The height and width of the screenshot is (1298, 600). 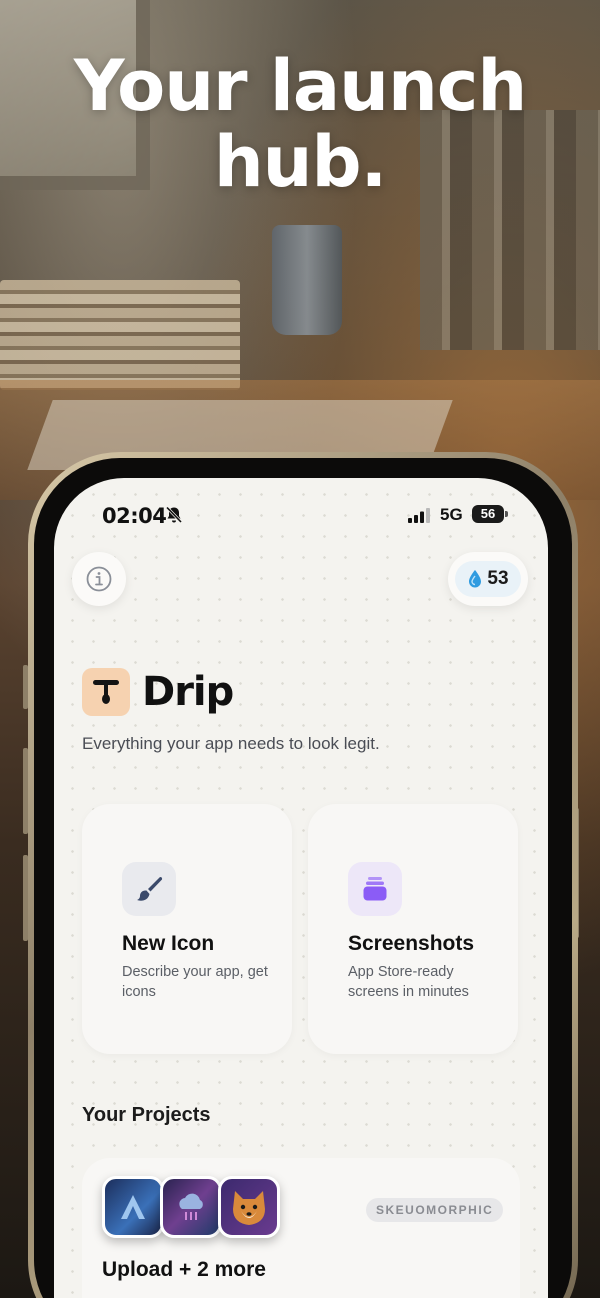 I want to click on project-card: SKEUOMORPHIC Upload + 2 more, so click(x=301, y=1228).